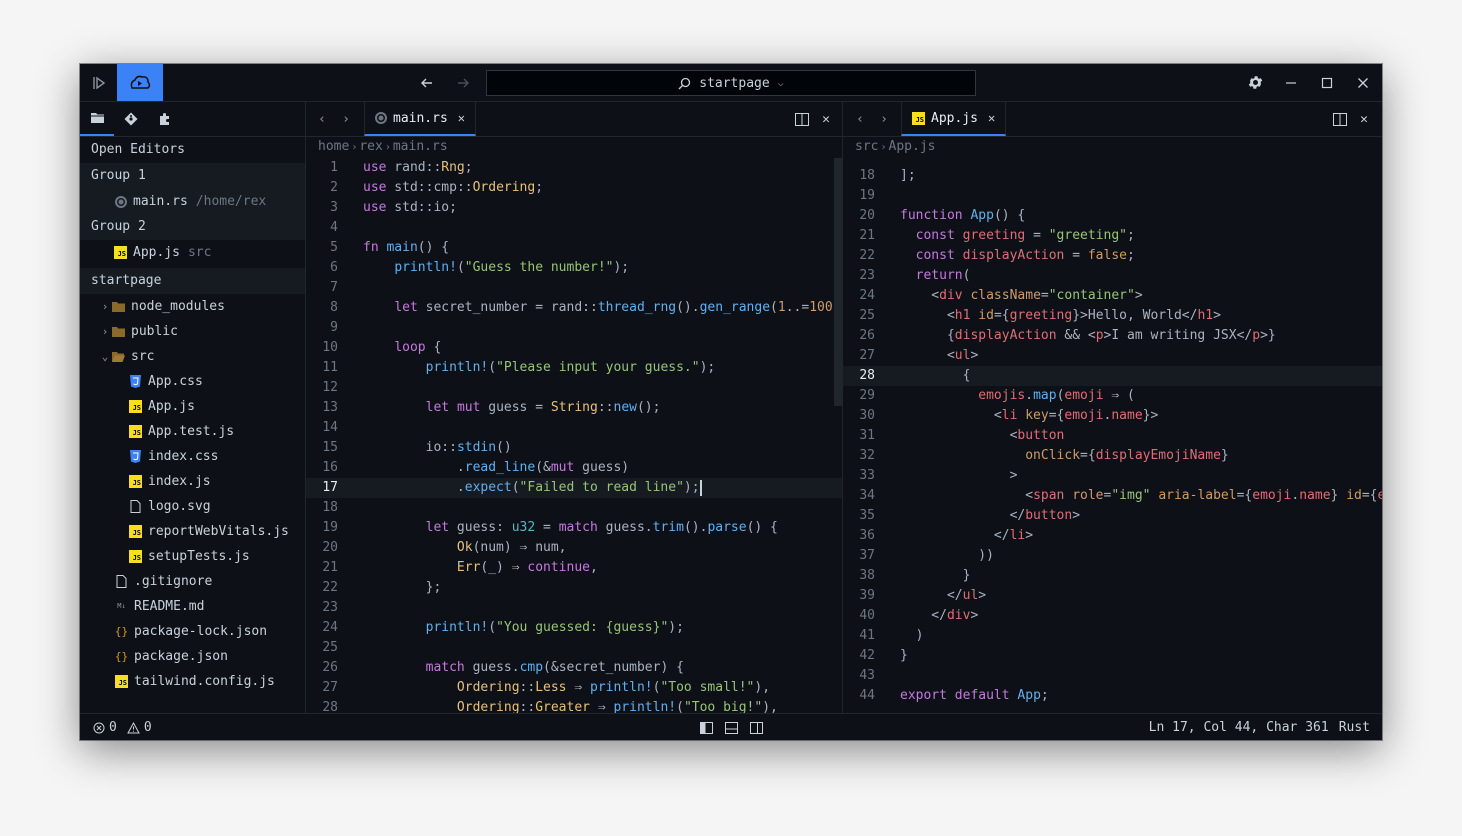 The image size is (1462, 836). What do you see at coordinates (192, 176) in the screenshot?
I see `group-1-header: Group 1` at bounding box center [192, 176].